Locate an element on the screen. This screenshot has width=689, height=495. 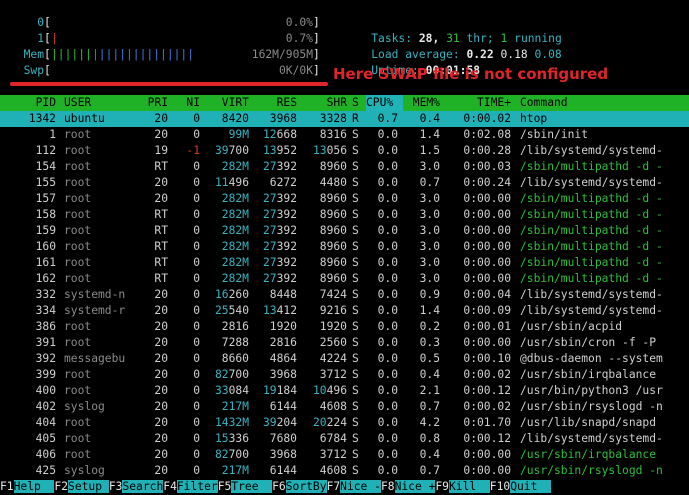
fkey-f1: F1 is located at coordinates (7, 486).